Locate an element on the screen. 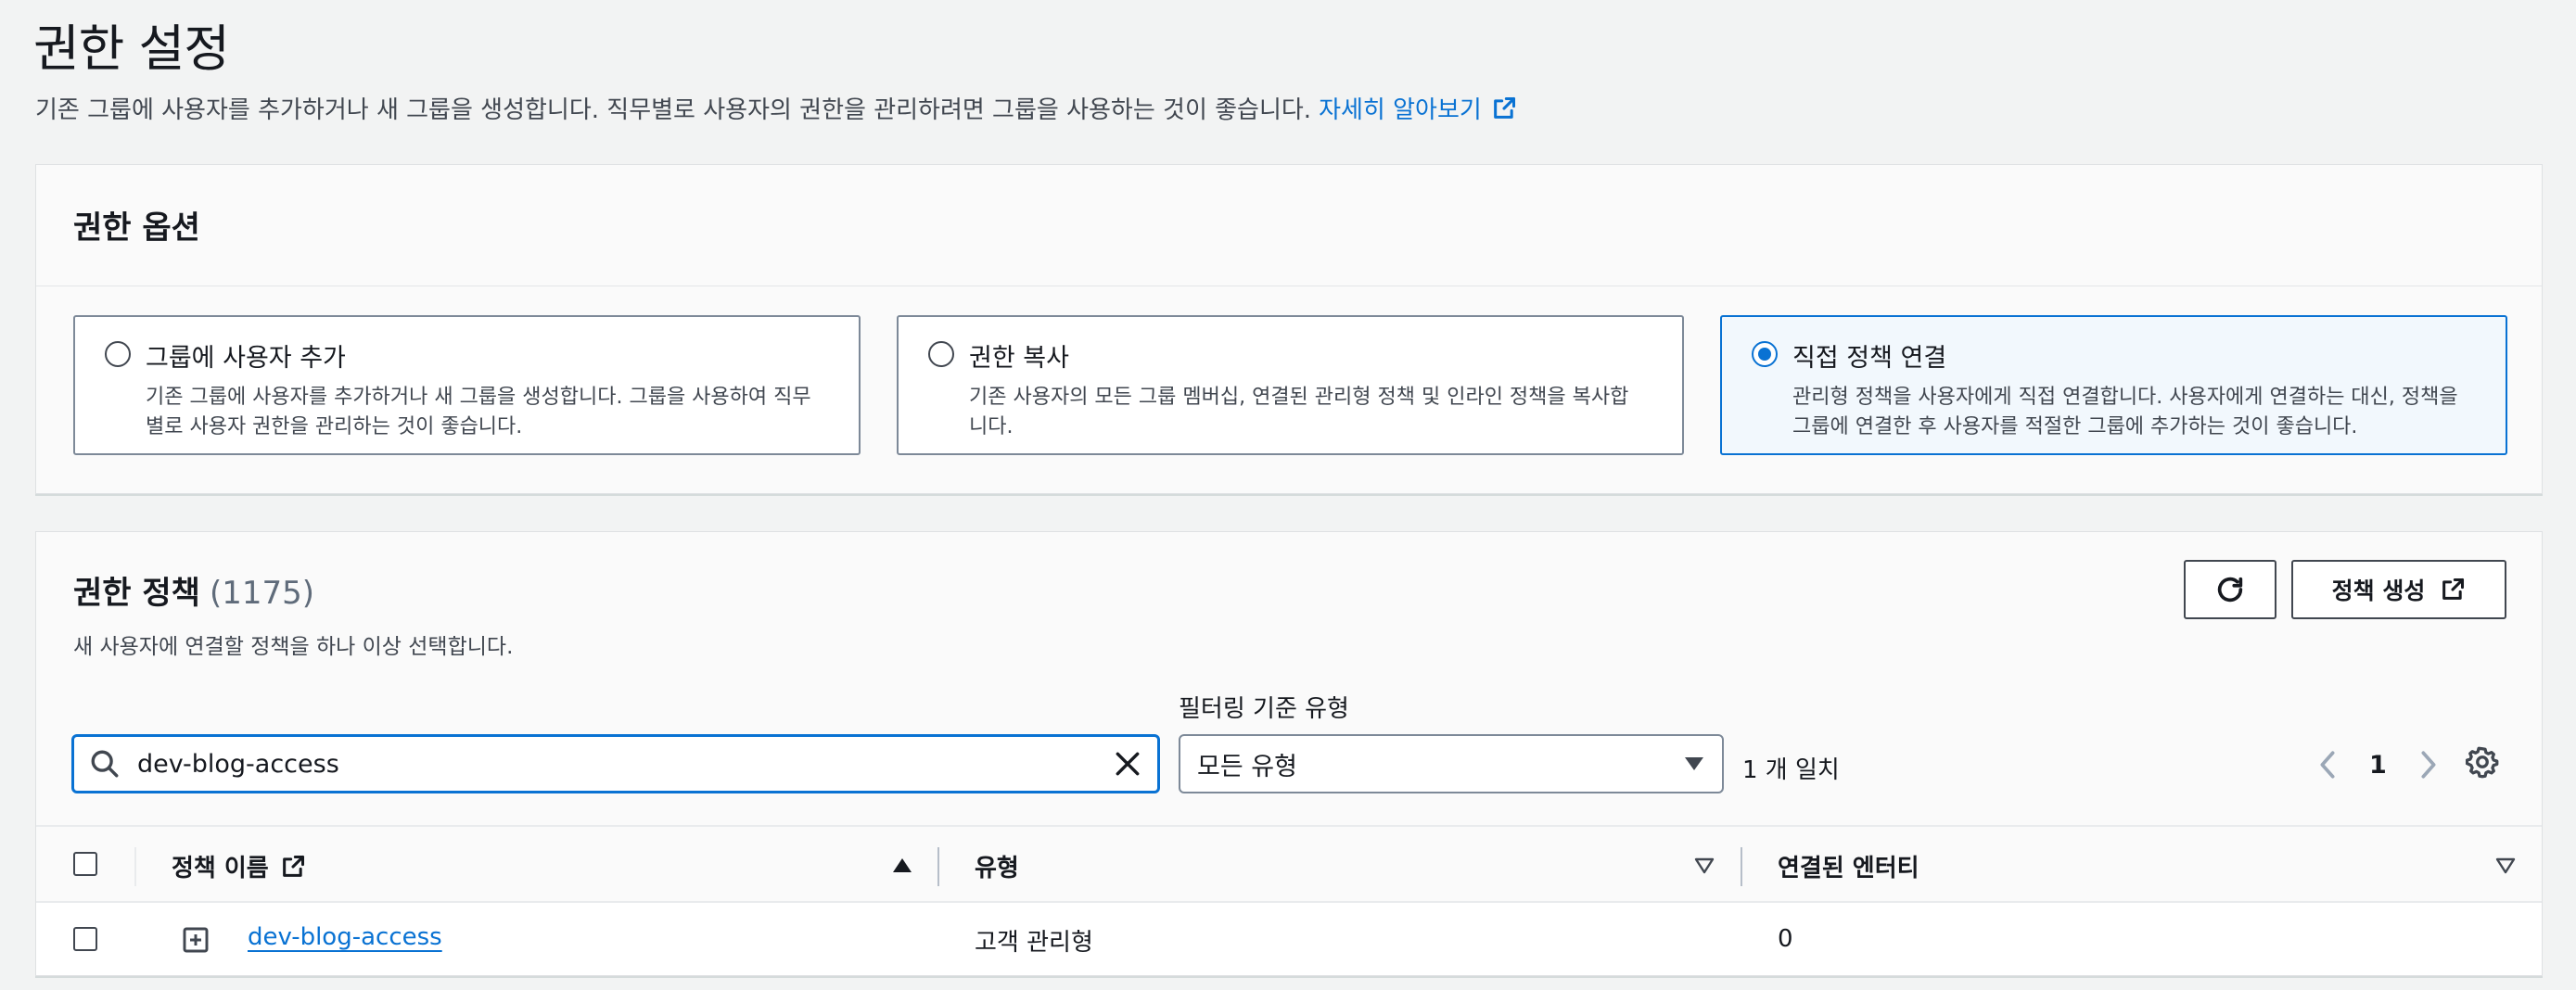 The image size is (2576, 990). select-all-checkbox is located at coordinates (85, 864).